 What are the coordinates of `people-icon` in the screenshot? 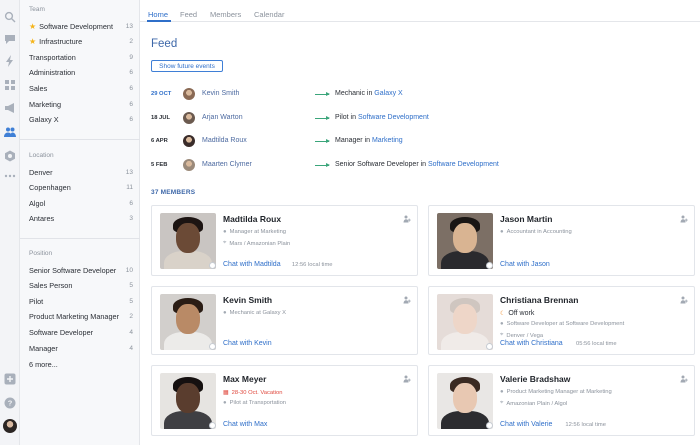 It's located at (10, 132).